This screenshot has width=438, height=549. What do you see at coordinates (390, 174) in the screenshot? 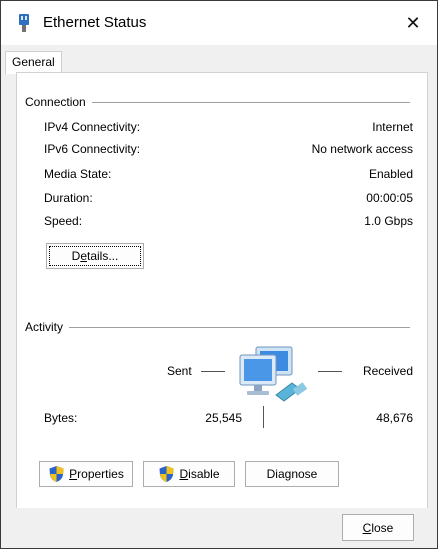
I see `media-state-value: Enabled` at bounding box center [390, 174].